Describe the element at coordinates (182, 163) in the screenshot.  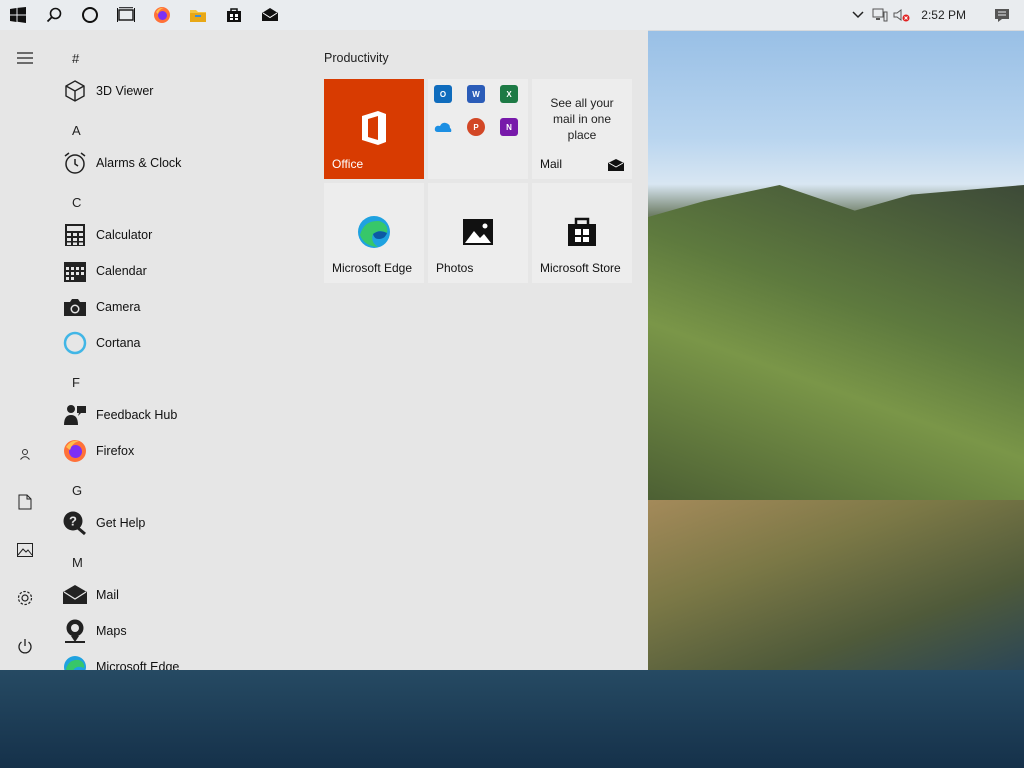
I see `app-alarms-clock: Alarms & Clock` at that location.